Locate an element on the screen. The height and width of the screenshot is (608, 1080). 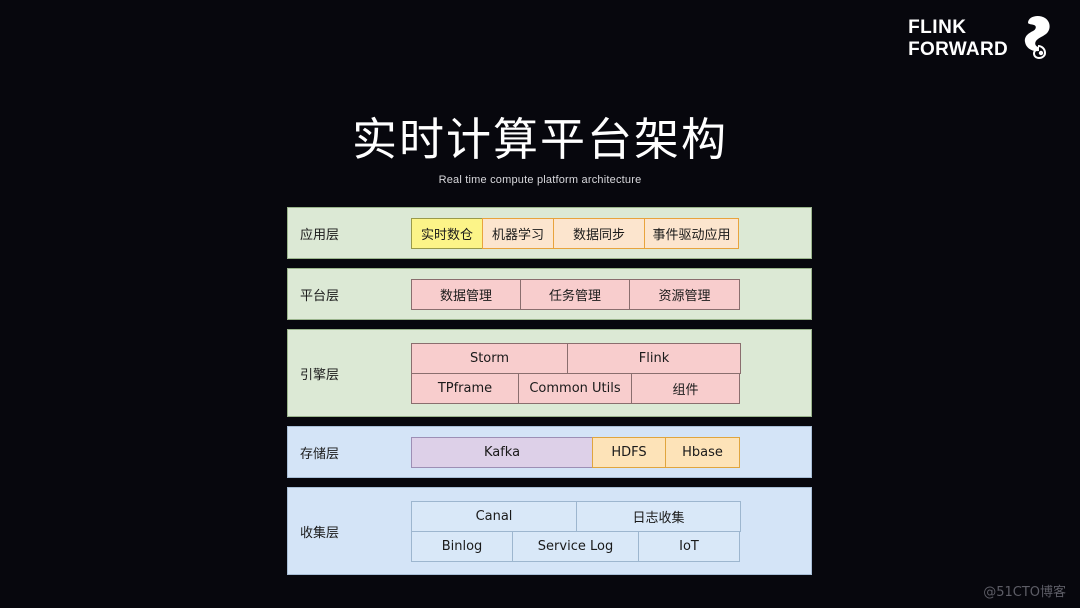
layer-body: 实时数仓 机器学习 数据同步 事件驱动应用 is located at coordinates (611, 233).